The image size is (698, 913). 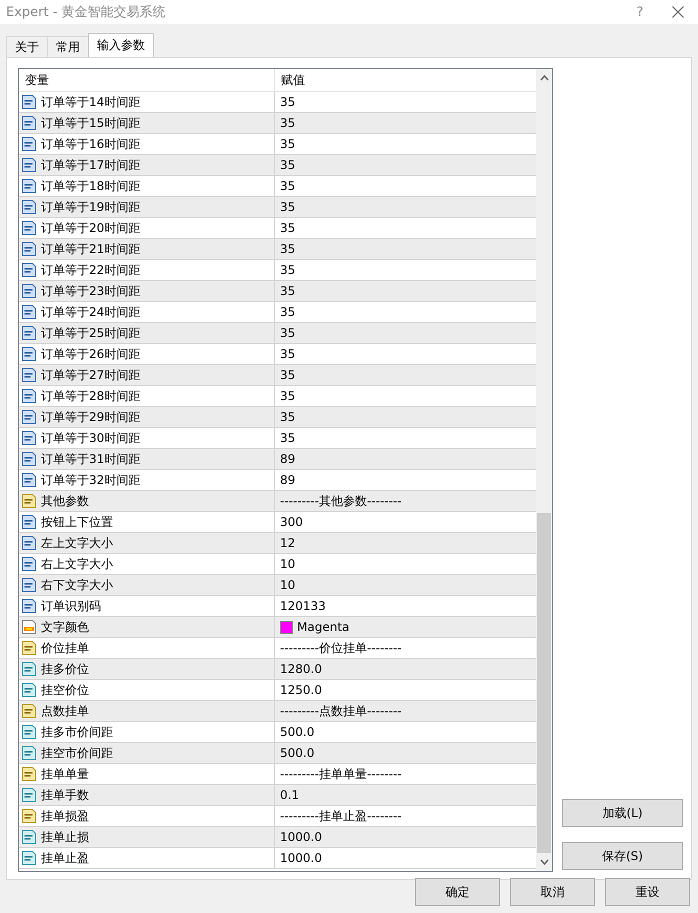 What do you see at coordinates (77, 732) in the screenshot?
I see `parameter-name: 挂多市价间距` at bounding box center [77, 732].